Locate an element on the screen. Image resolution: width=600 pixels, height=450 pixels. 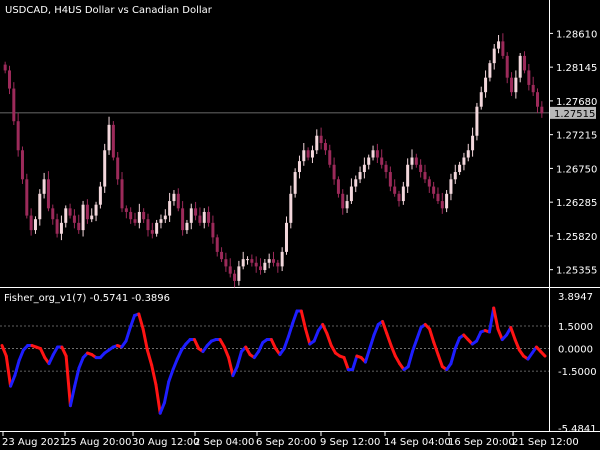
price-tick-label: 1.28610 is located at coordinates (576, 34).